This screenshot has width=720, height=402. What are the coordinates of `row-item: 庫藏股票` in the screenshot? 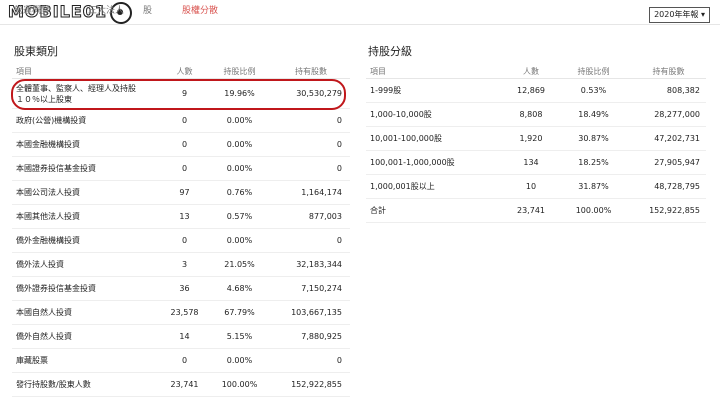 It's located at (87, 360).